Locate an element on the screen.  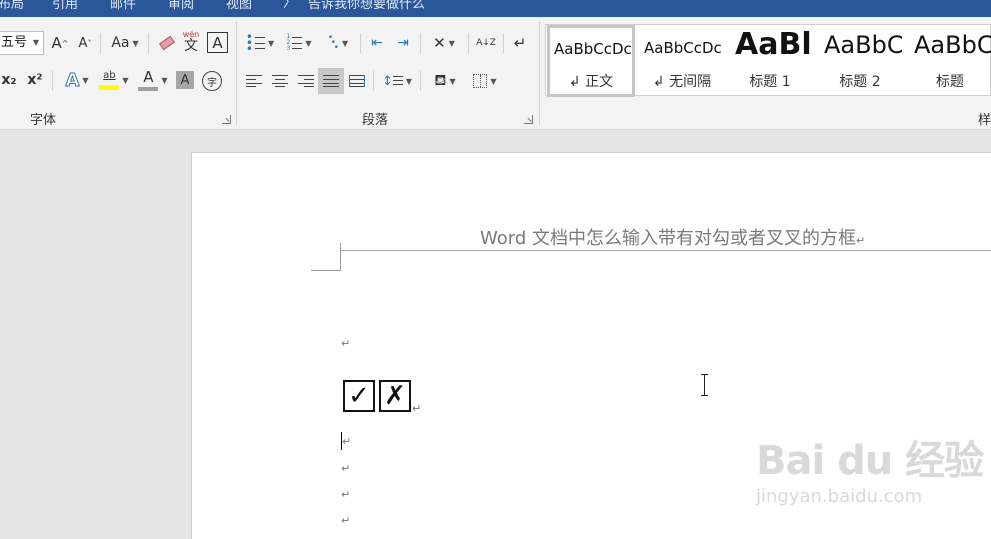
text-effects-button: A ▼ is located at coordinates (77, 80).